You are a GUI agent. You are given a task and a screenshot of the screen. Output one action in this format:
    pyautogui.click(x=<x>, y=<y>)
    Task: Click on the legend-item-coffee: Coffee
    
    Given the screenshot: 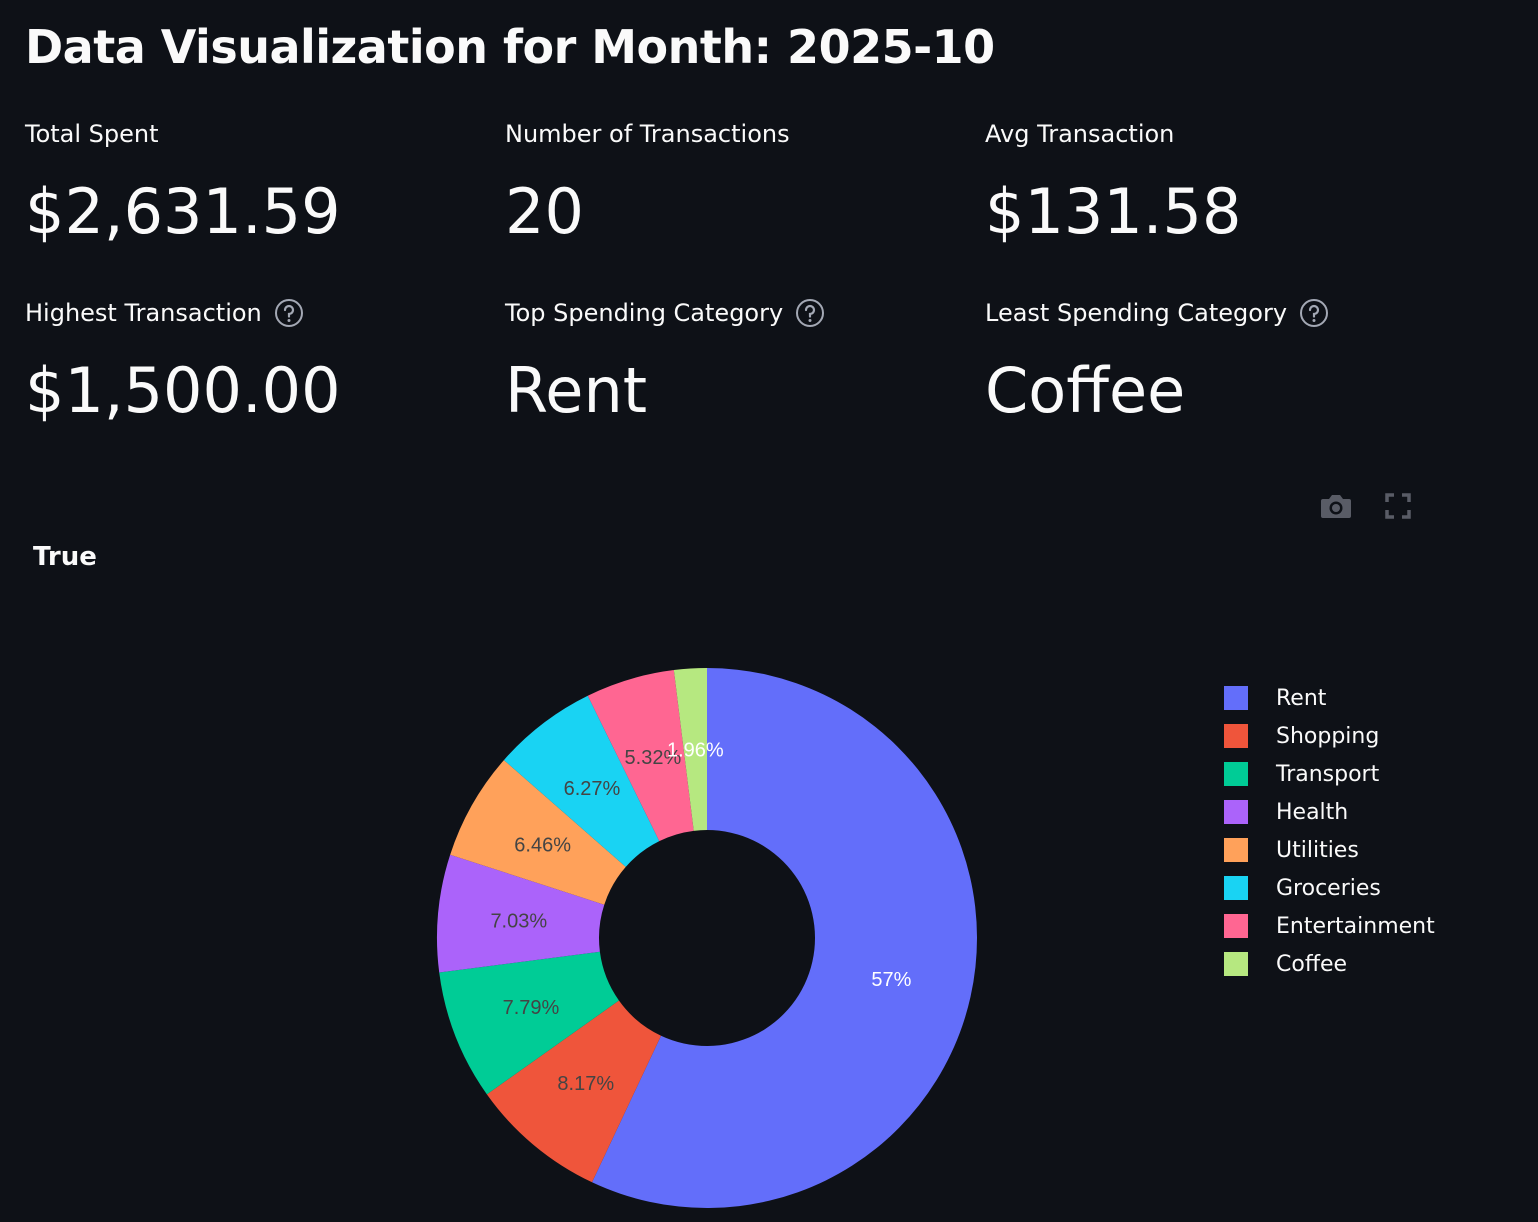 What is the action you would take?
    pyautogui.click(x=1329, y=964)
    